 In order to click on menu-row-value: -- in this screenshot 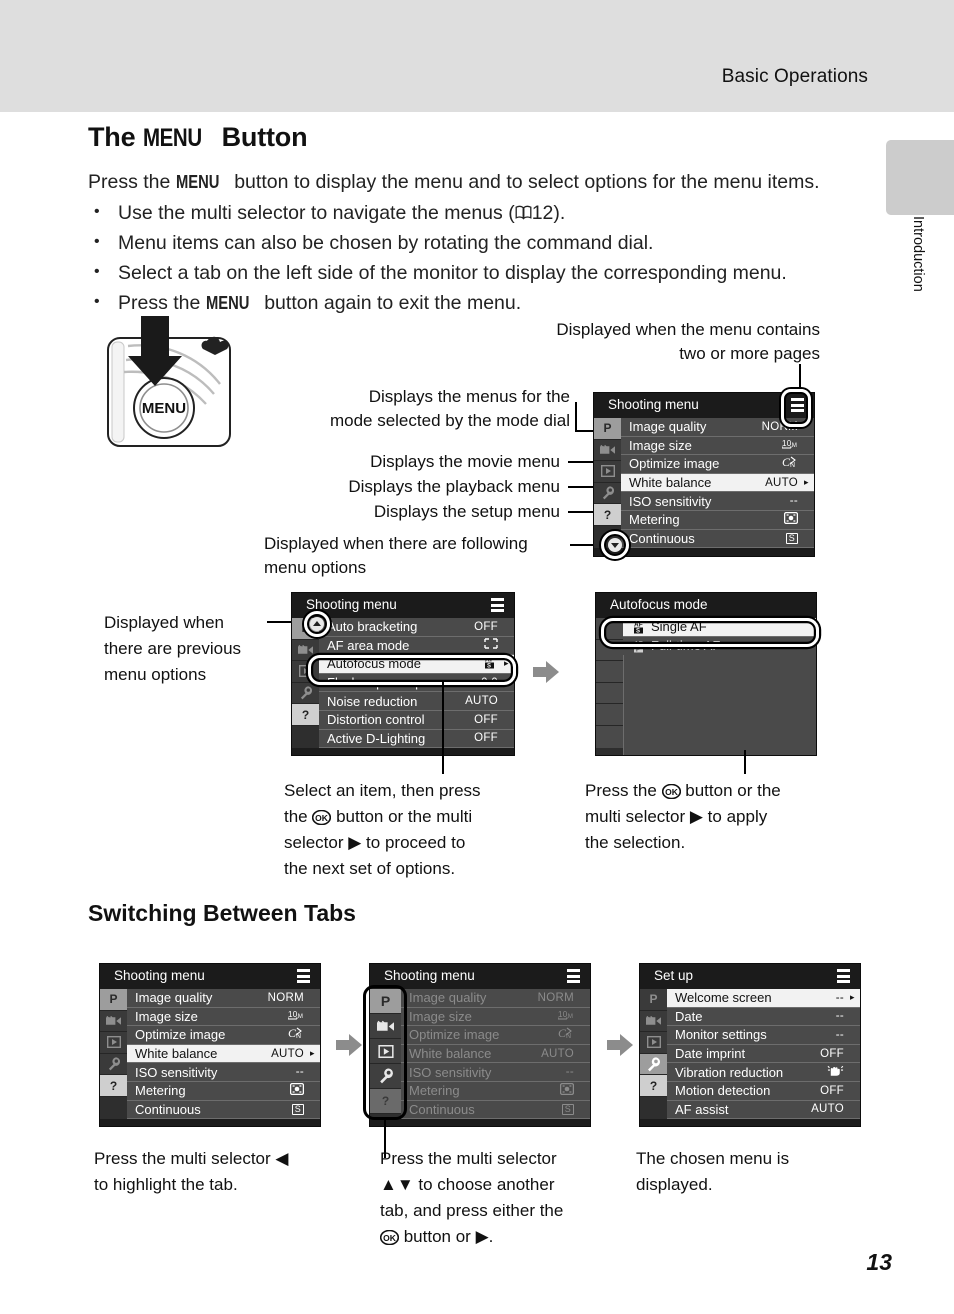, I will do `click(793, 501)`.